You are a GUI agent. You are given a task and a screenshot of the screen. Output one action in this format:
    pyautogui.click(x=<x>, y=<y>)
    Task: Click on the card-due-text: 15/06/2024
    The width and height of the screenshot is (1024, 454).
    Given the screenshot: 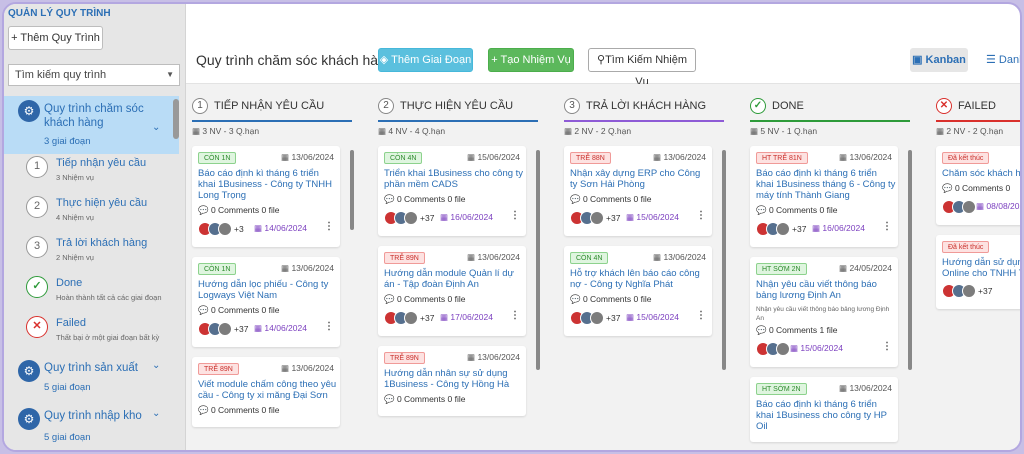 What is the action you would take?
    pyautogui.click(x=821, y=348)
    